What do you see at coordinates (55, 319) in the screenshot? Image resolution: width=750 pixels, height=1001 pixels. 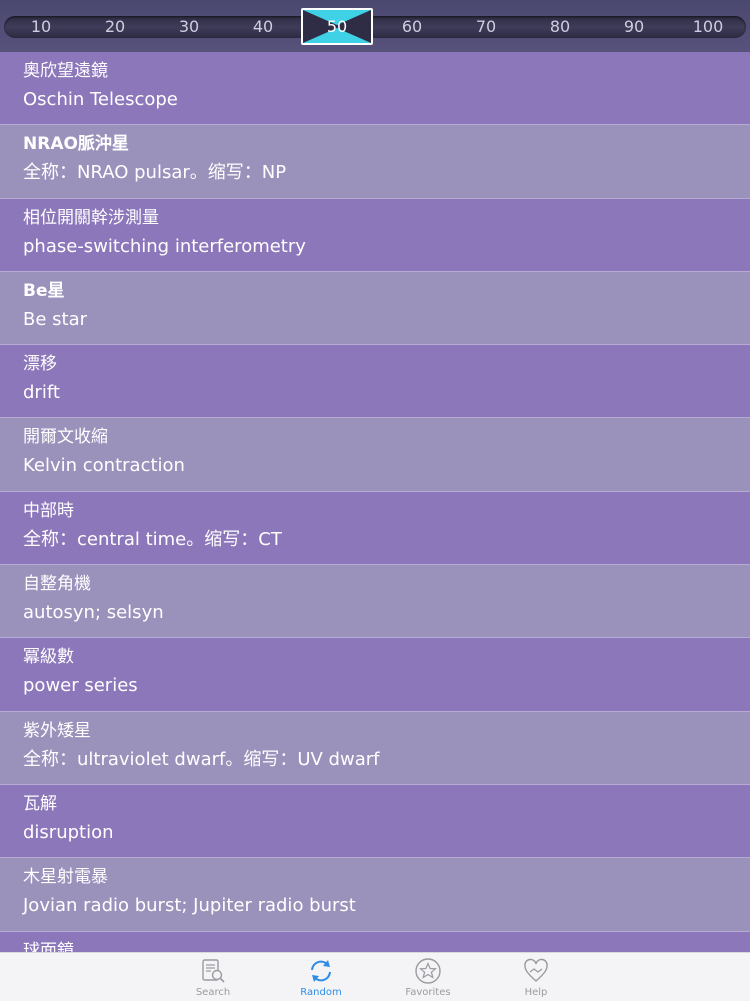 I see `entry-english: Be star` at bounding box center [55, 319].